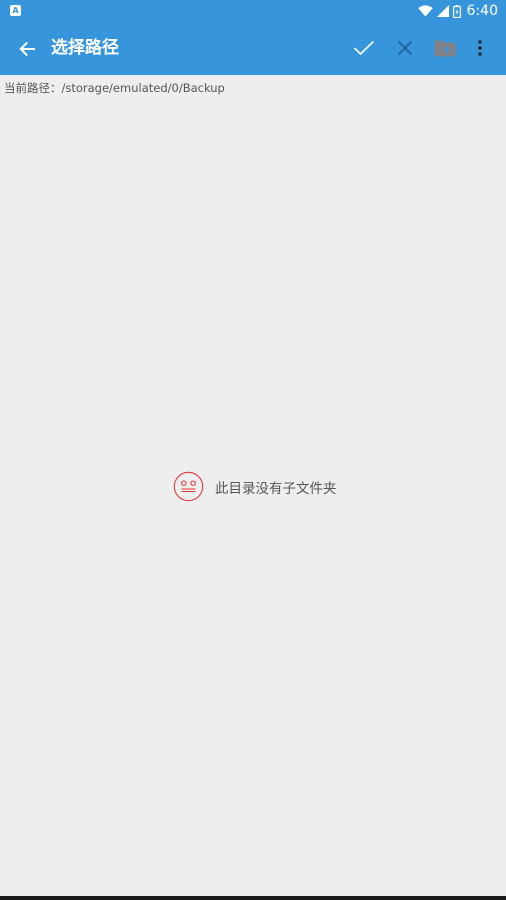  I want to click on folder-add-icon, so click(445, 48).